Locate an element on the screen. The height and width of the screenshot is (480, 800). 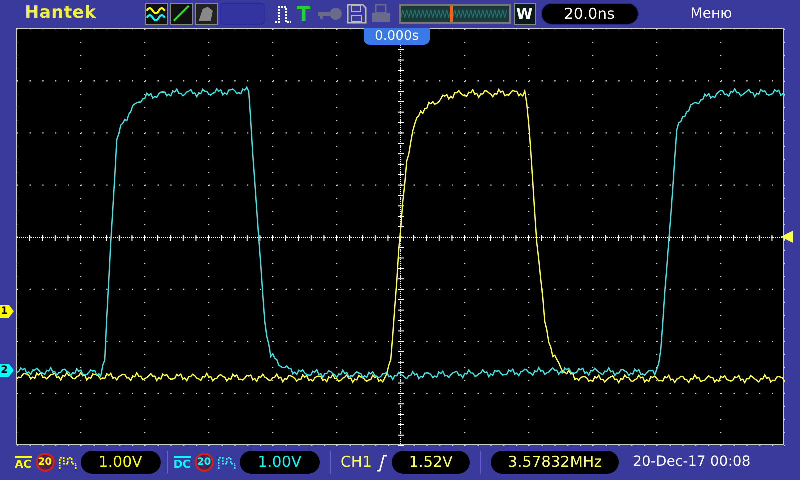
line-icon is located at coordinates (181, 14).